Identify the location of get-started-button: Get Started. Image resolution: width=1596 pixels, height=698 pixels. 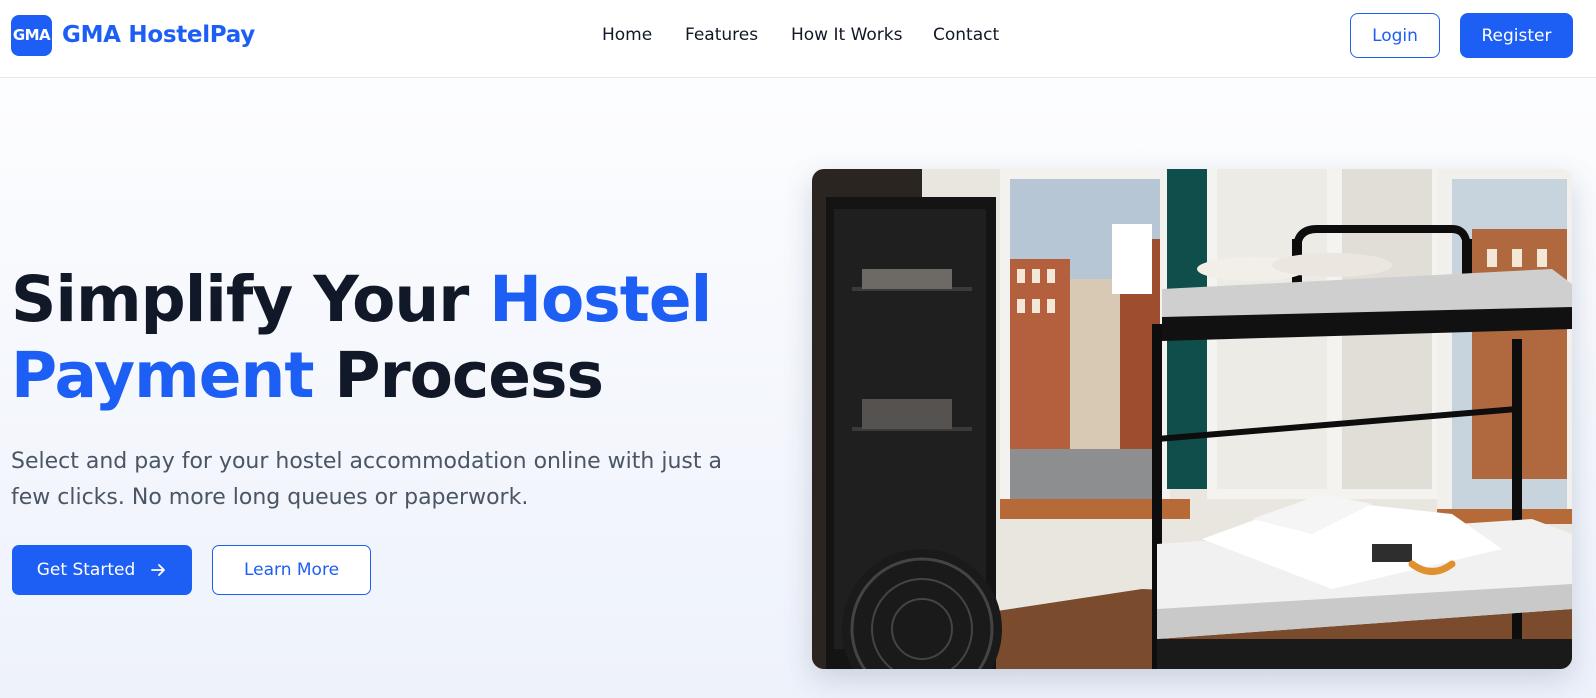
(102, 570).